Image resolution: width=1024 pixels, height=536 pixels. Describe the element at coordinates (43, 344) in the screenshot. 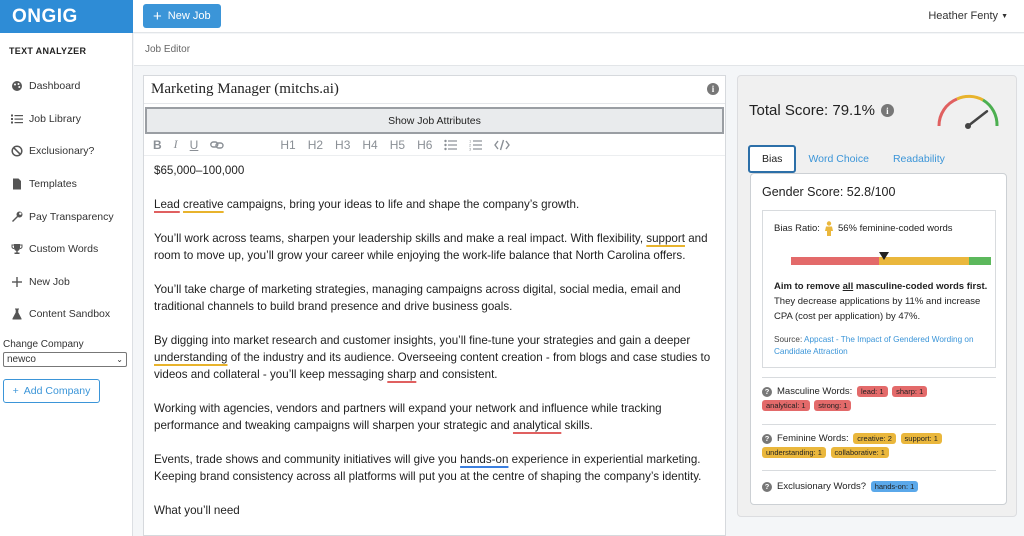

I see `change-company-label: Change Company` at that location.